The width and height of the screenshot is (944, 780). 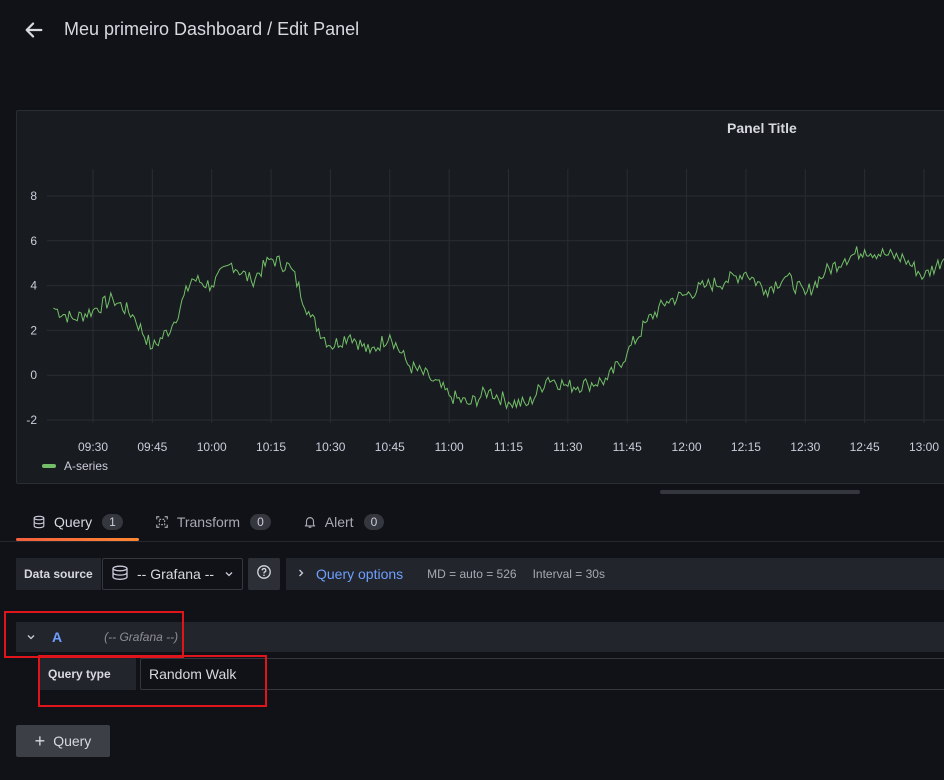 I want to click on x-tick-label: 12:45, so click(x=865, y=447).